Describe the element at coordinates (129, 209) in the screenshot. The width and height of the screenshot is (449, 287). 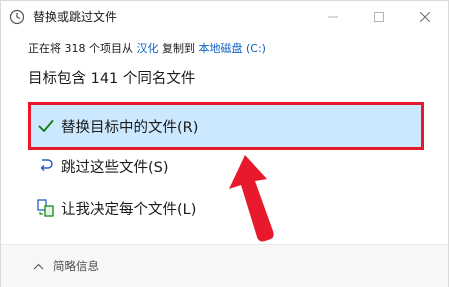
I see `decide-each-file-label: 让我决定每个文件(L)` at that location.